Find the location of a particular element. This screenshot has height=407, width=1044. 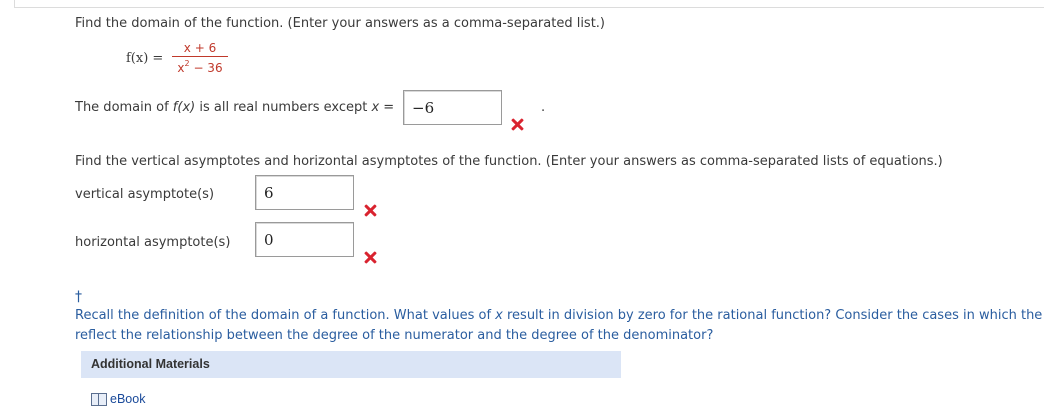

additional-materials-title: Additional Materials is located at coordinates (150, 364).